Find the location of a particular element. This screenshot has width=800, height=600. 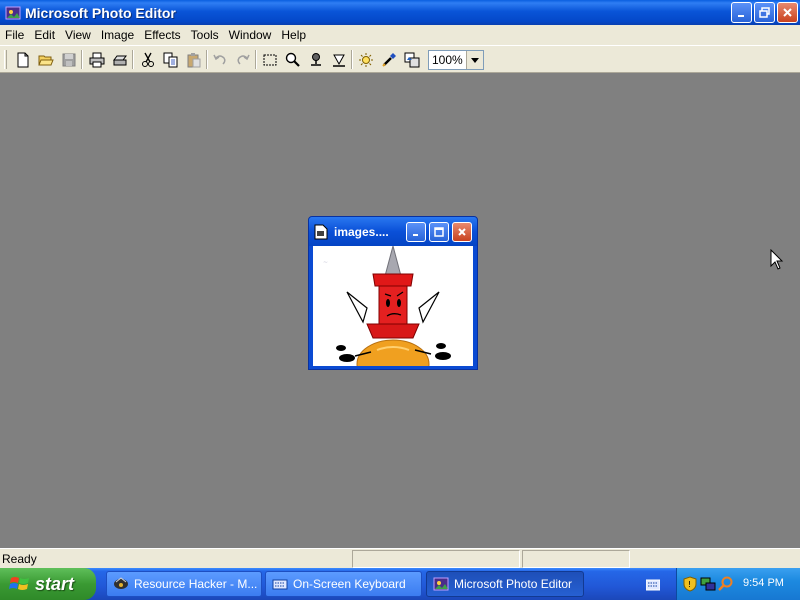

undo-icon is located at coordinates (219, 59).